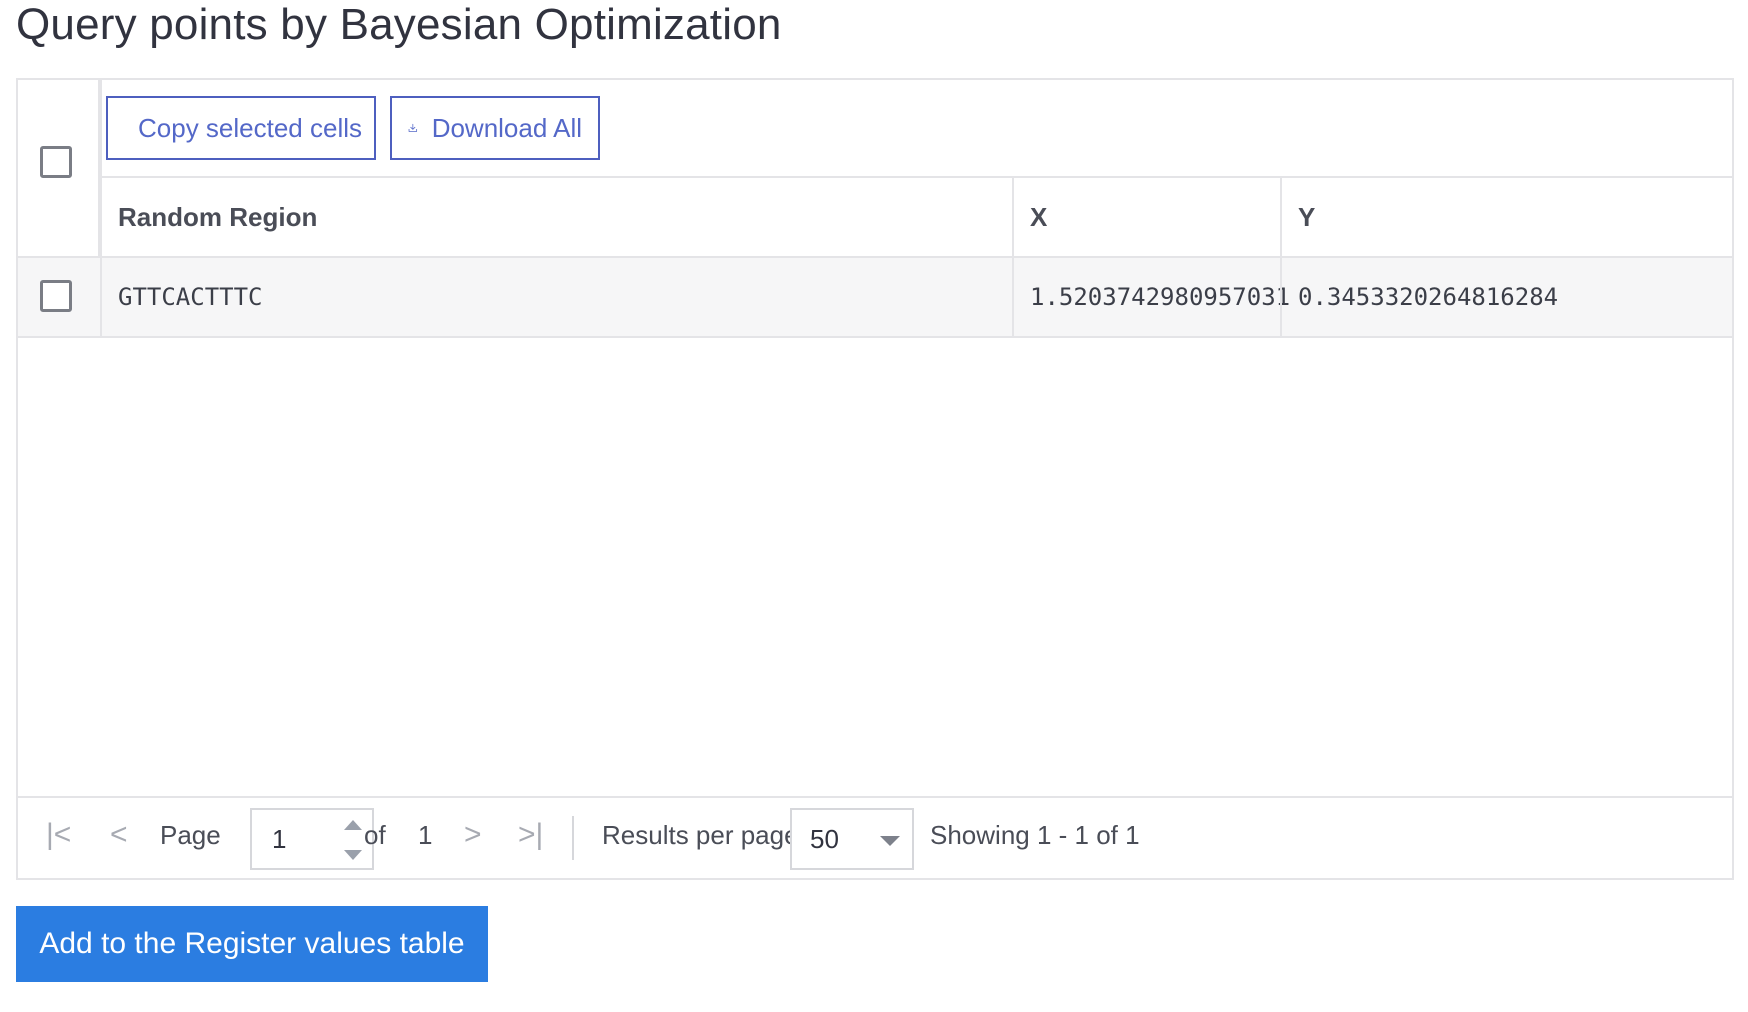 The height and width of the screenshot is (1012, 1748). I want to click on download-all-button: Download All, so click(495, 128).